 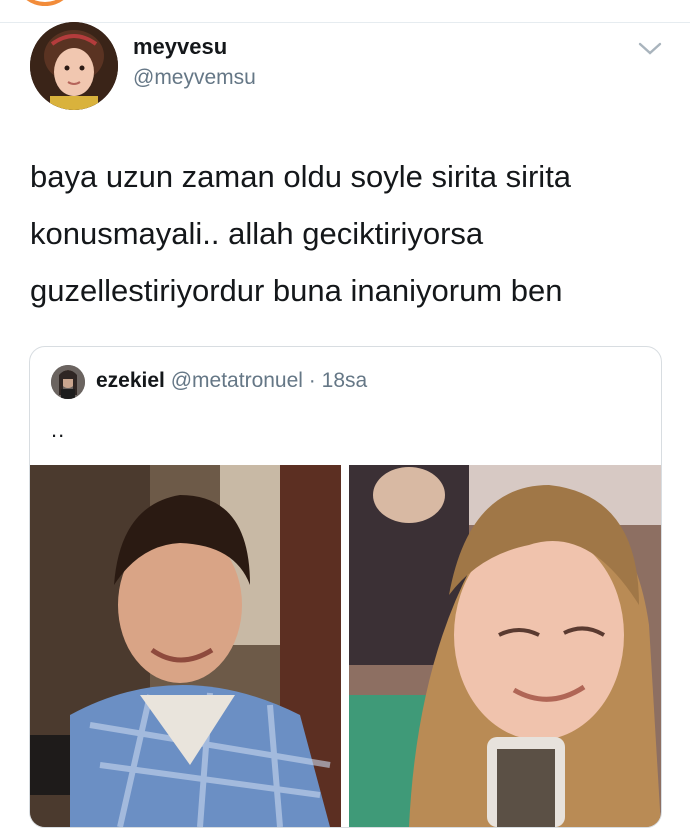 I want to click on app-logo-fragment, so click(x=45, y=3).